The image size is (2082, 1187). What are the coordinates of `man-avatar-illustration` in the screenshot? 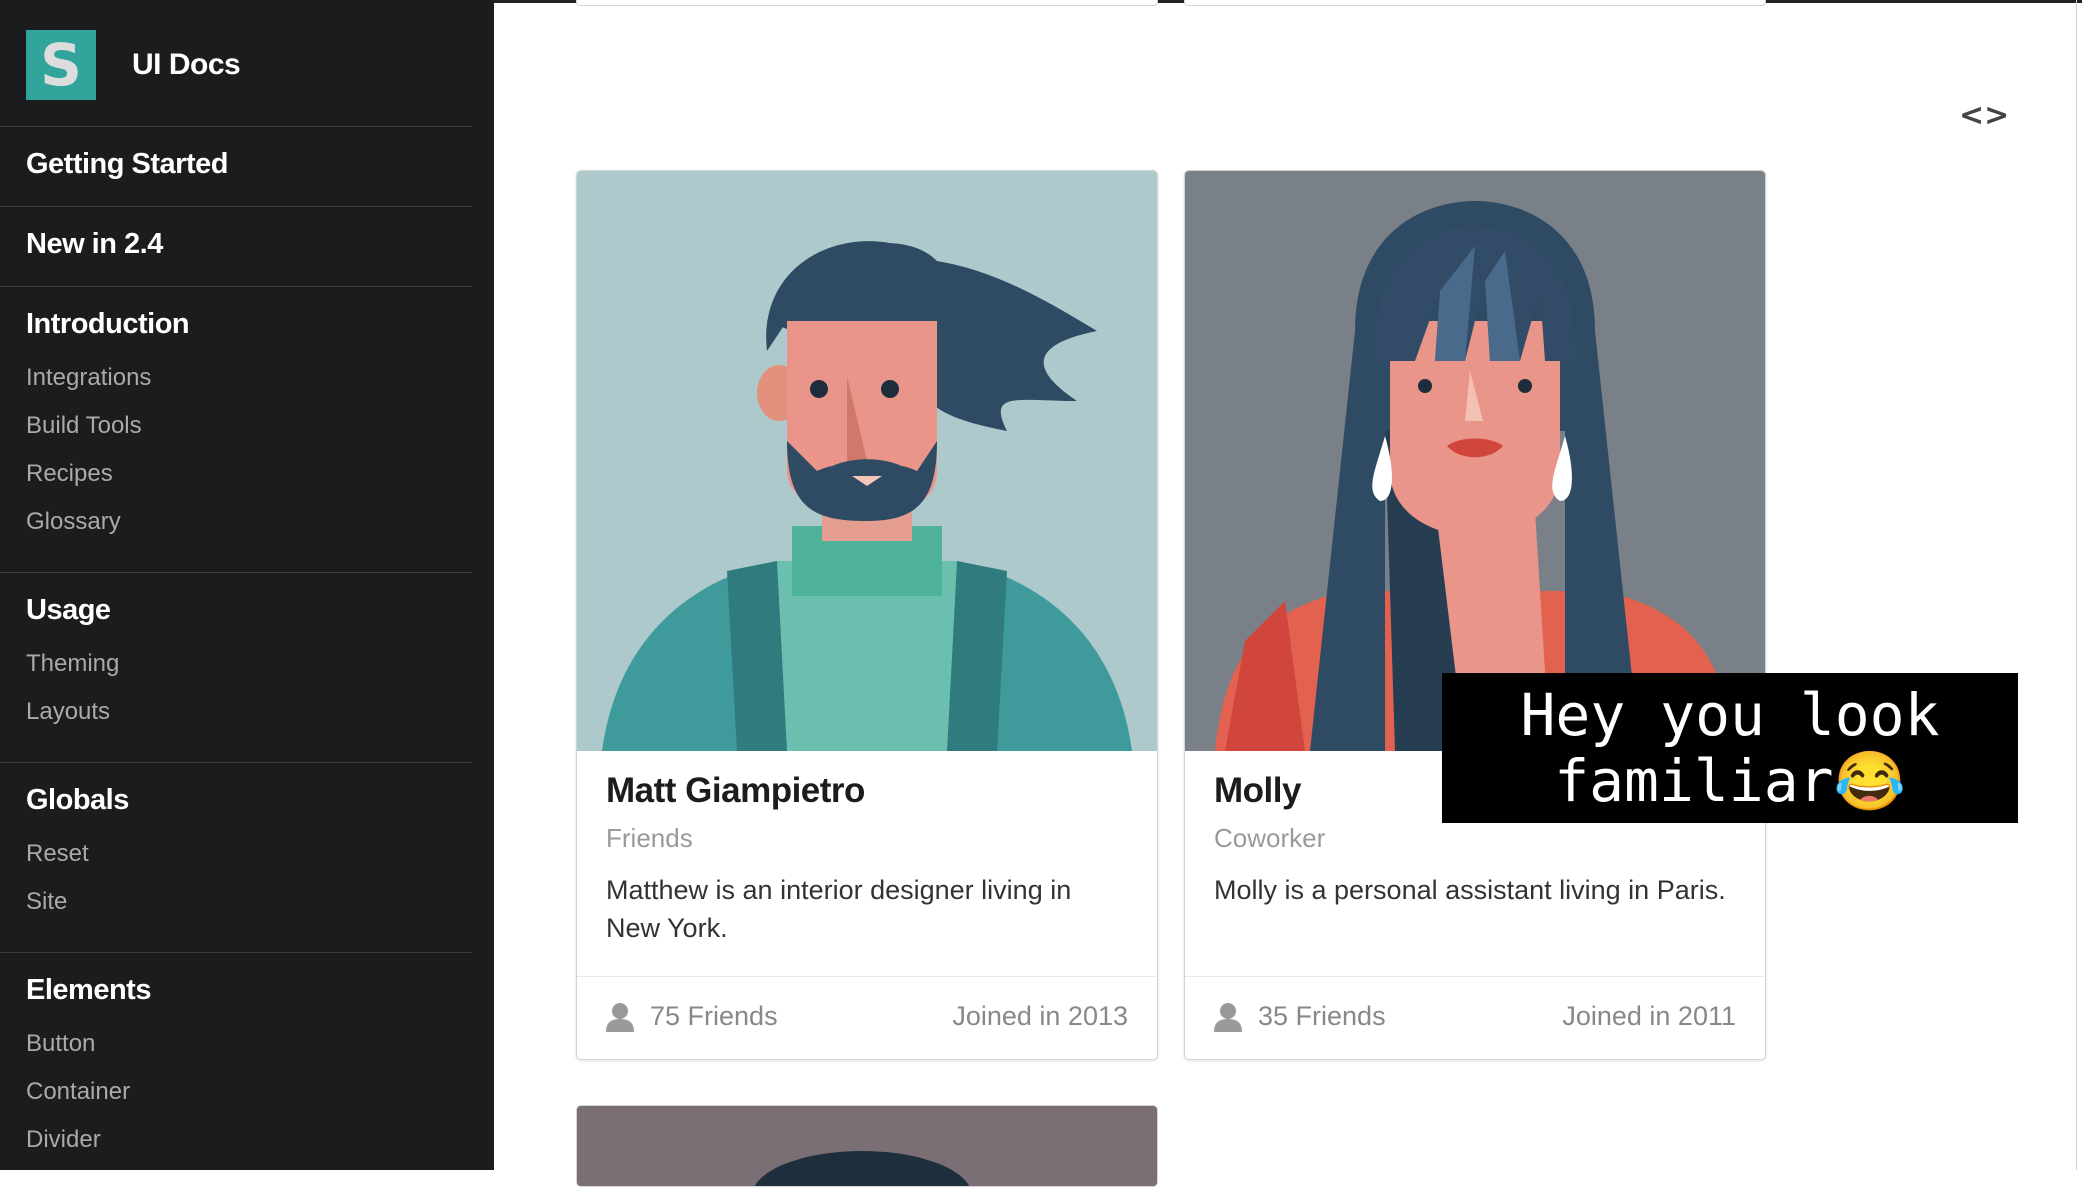 It's located at (867, 461).